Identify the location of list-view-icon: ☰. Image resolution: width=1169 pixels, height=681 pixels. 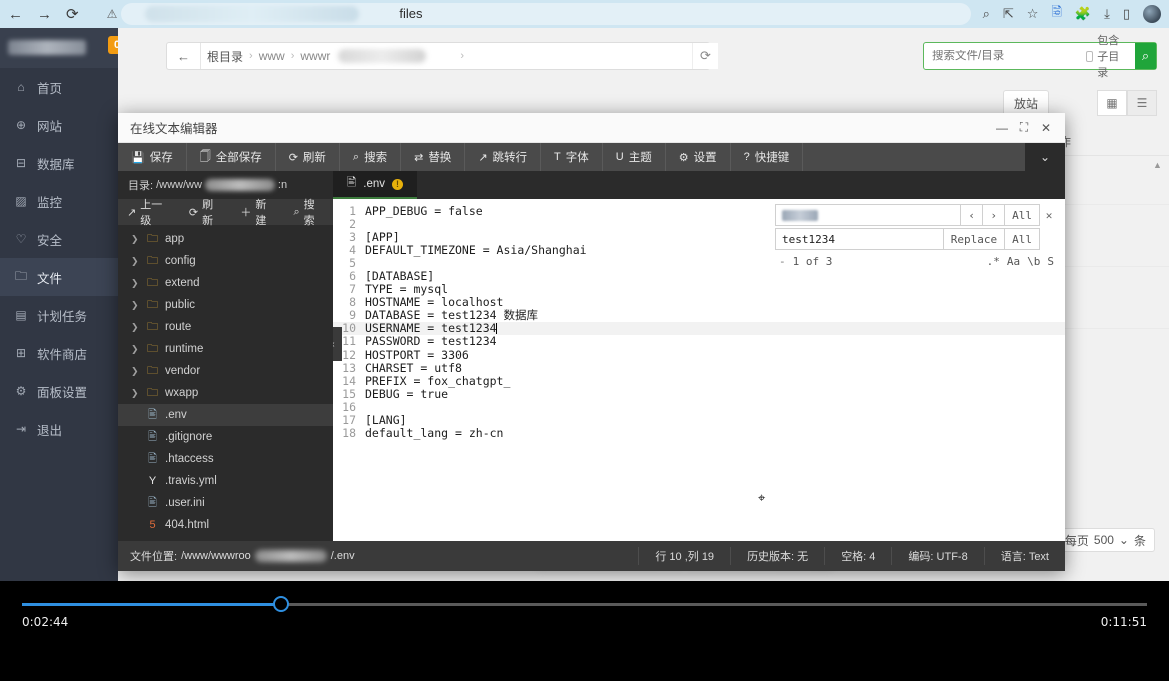
(1142, 103).